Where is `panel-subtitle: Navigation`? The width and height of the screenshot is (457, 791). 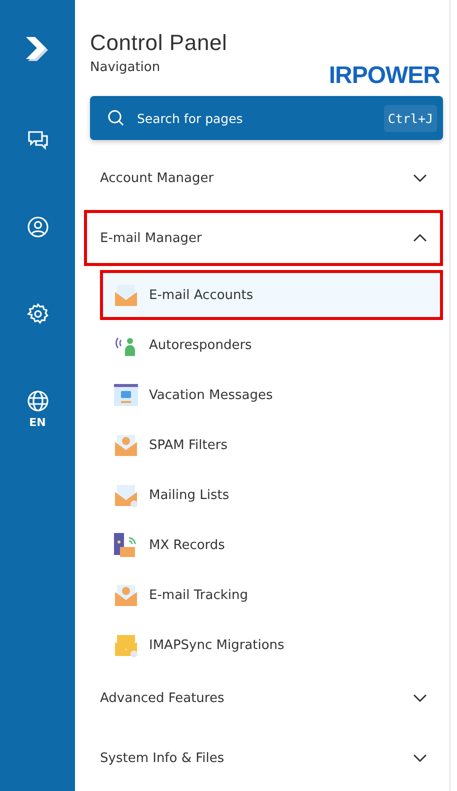 panel-subtitle: Navigation is located at coordinates (126, 67).